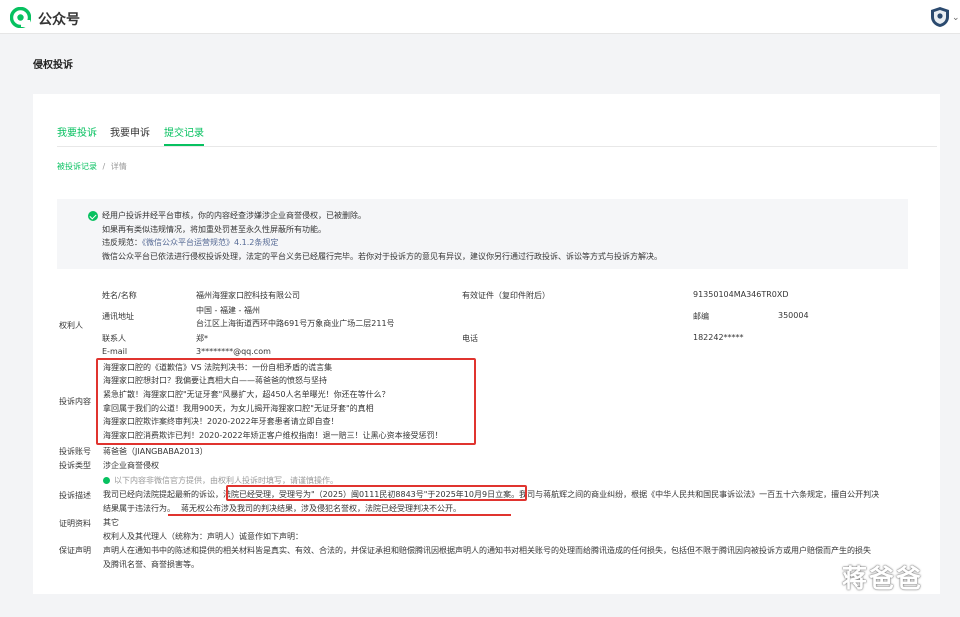 Image resolution: width=960 pixels, height=617 pixels. Describe the element at coordinates (883, 578) in the screenshot. I see `watermark: 蒋爸爸` at that location.